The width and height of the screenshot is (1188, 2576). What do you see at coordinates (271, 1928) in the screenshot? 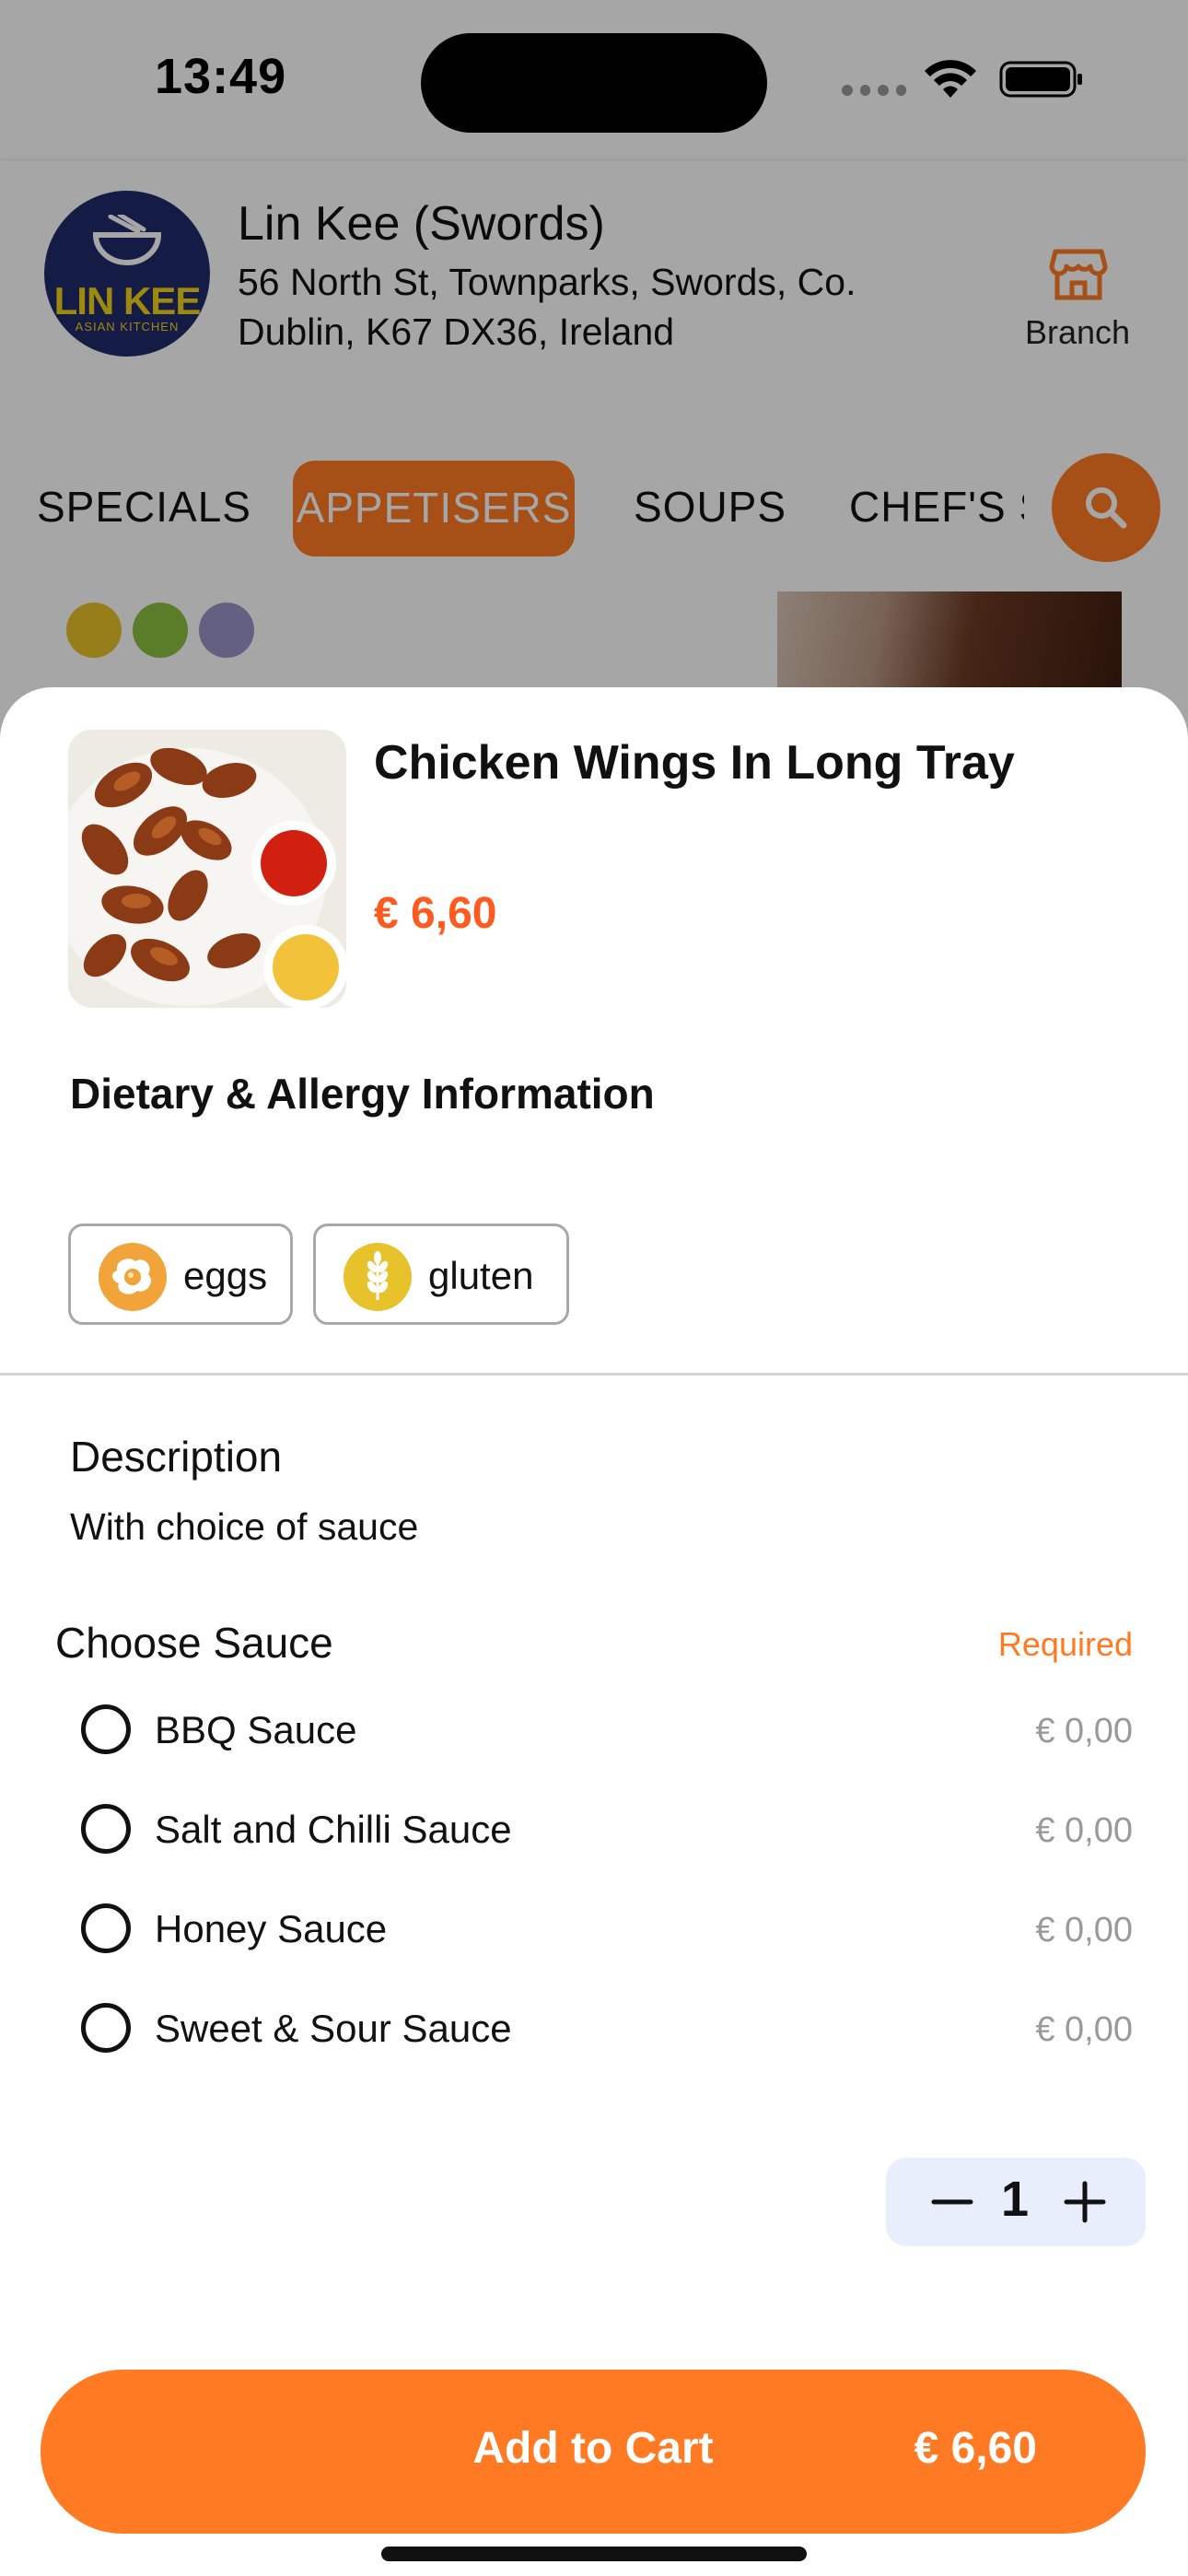
I see `option-label: Honey Sauce` at bounding box center [271, 1928].